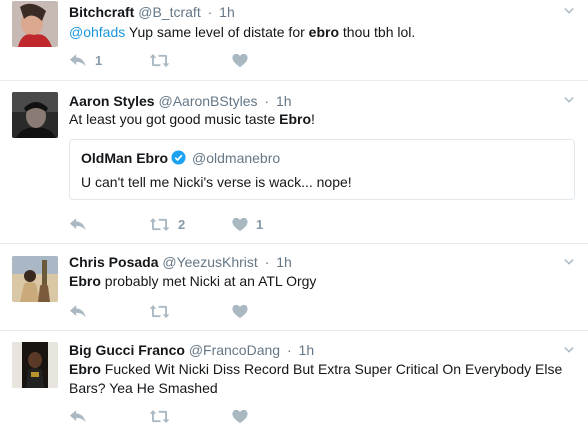 The image size is (588, 434). What do you see at coordinates (125, 158) in the screenshot?
I see `quoted-display-name: OldMan Ebro` at bounding box center [125, 158].